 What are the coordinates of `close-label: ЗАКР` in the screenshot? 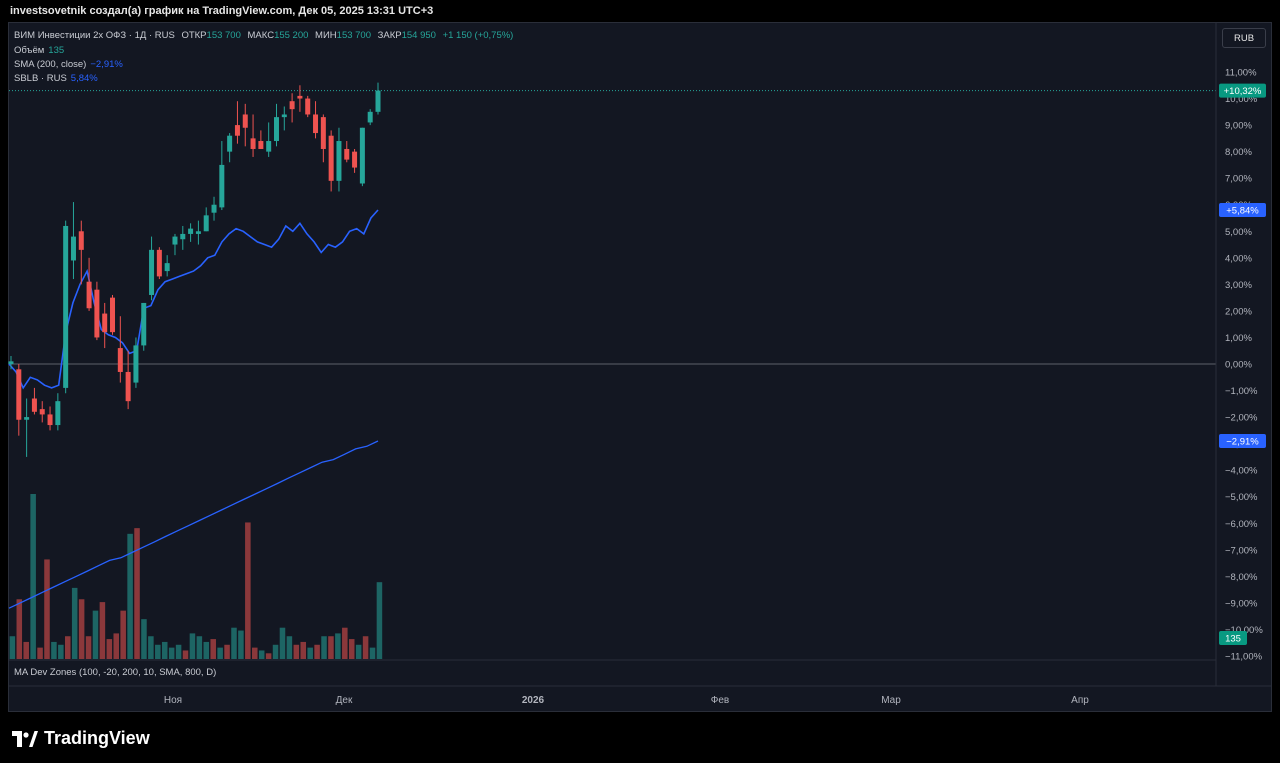 It's located at (389, 35).